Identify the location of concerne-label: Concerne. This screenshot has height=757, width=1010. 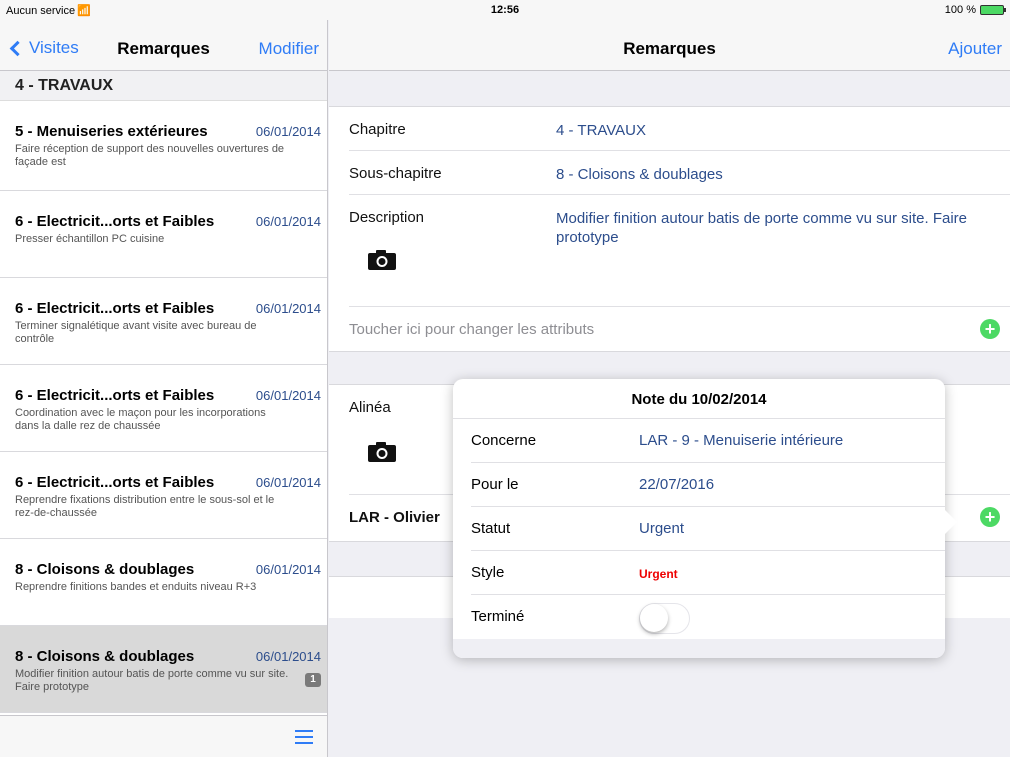
(504, 440).